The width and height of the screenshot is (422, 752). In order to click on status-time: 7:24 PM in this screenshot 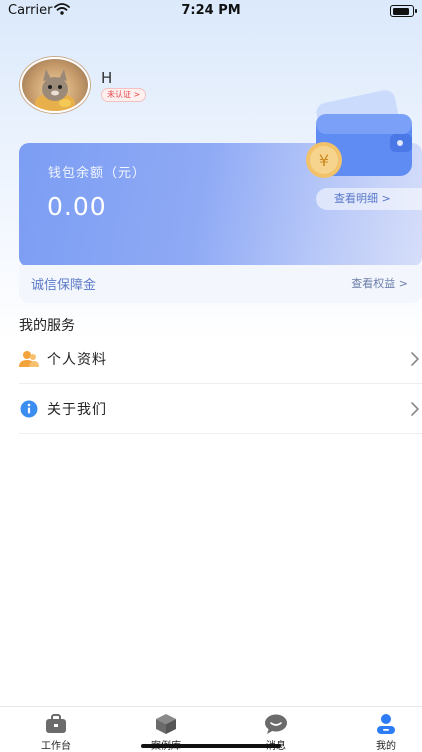, I will do `click(211, 10)`.